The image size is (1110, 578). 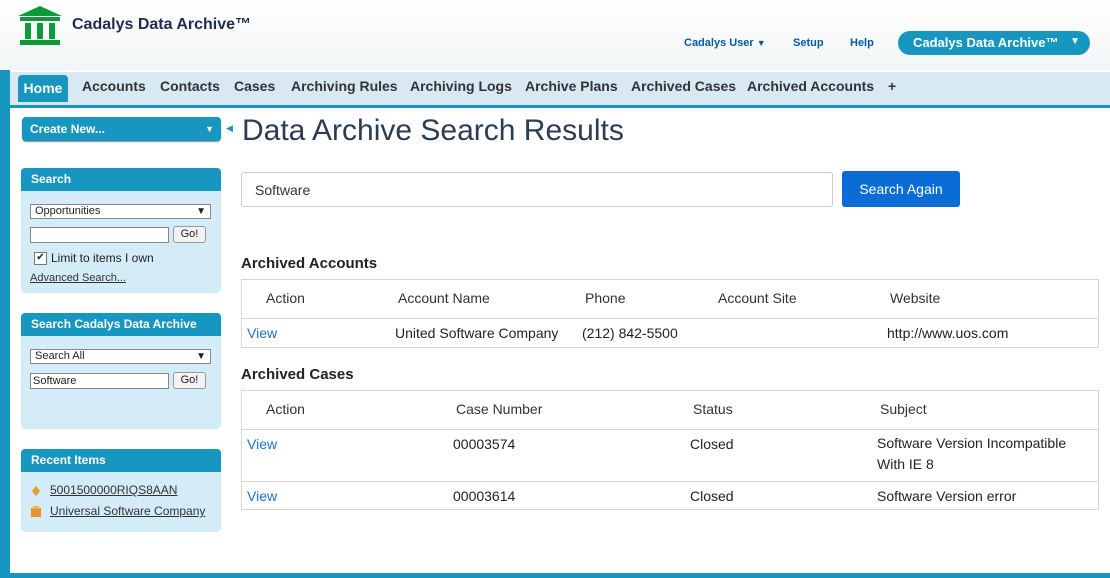 What do you see at coordinates (40, 25) in the screenshot?
I see `archive-building-logo-icon` at bounding box center [40, 25].